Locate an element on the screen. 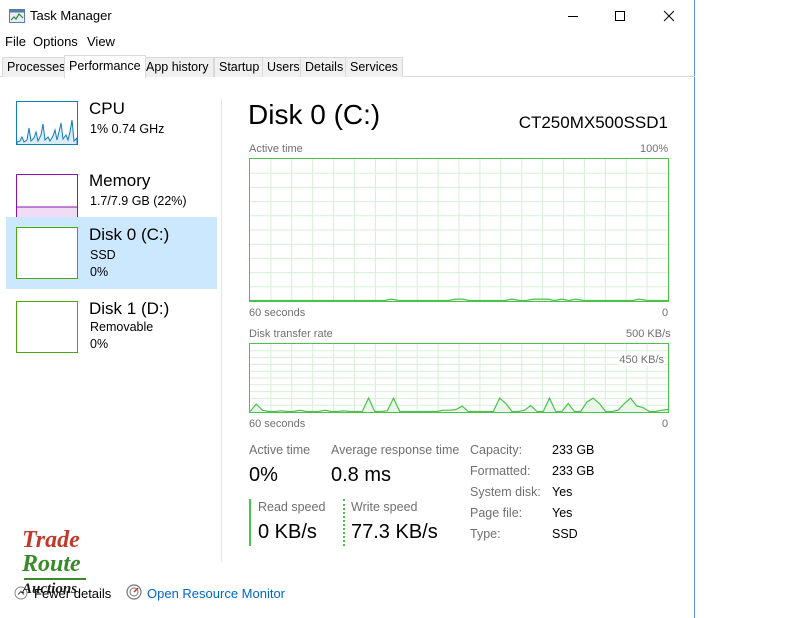 Image resolution: width=800 pixels, height=618 pixels. avg-response-label: Average response time is located at coordinates (395, 450).